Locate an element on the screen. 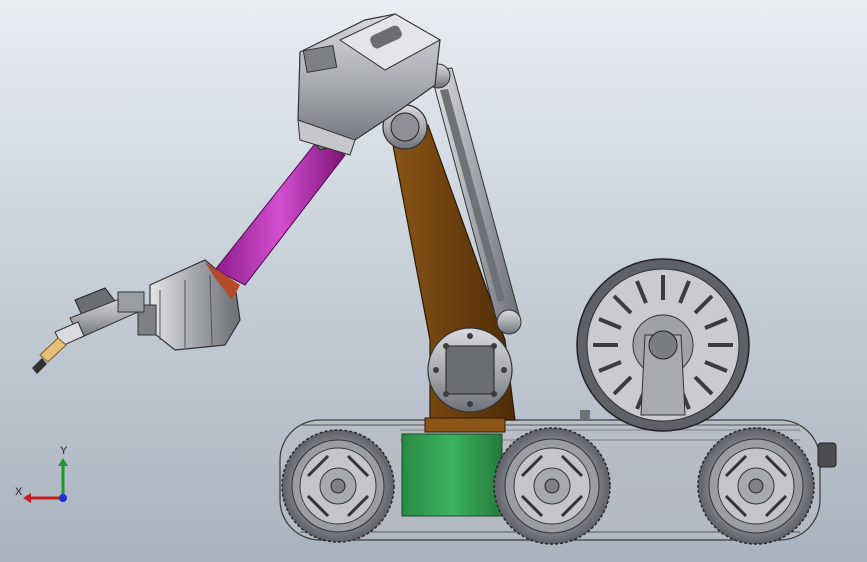  z-axis-origin is located at coordinates (63, 498).